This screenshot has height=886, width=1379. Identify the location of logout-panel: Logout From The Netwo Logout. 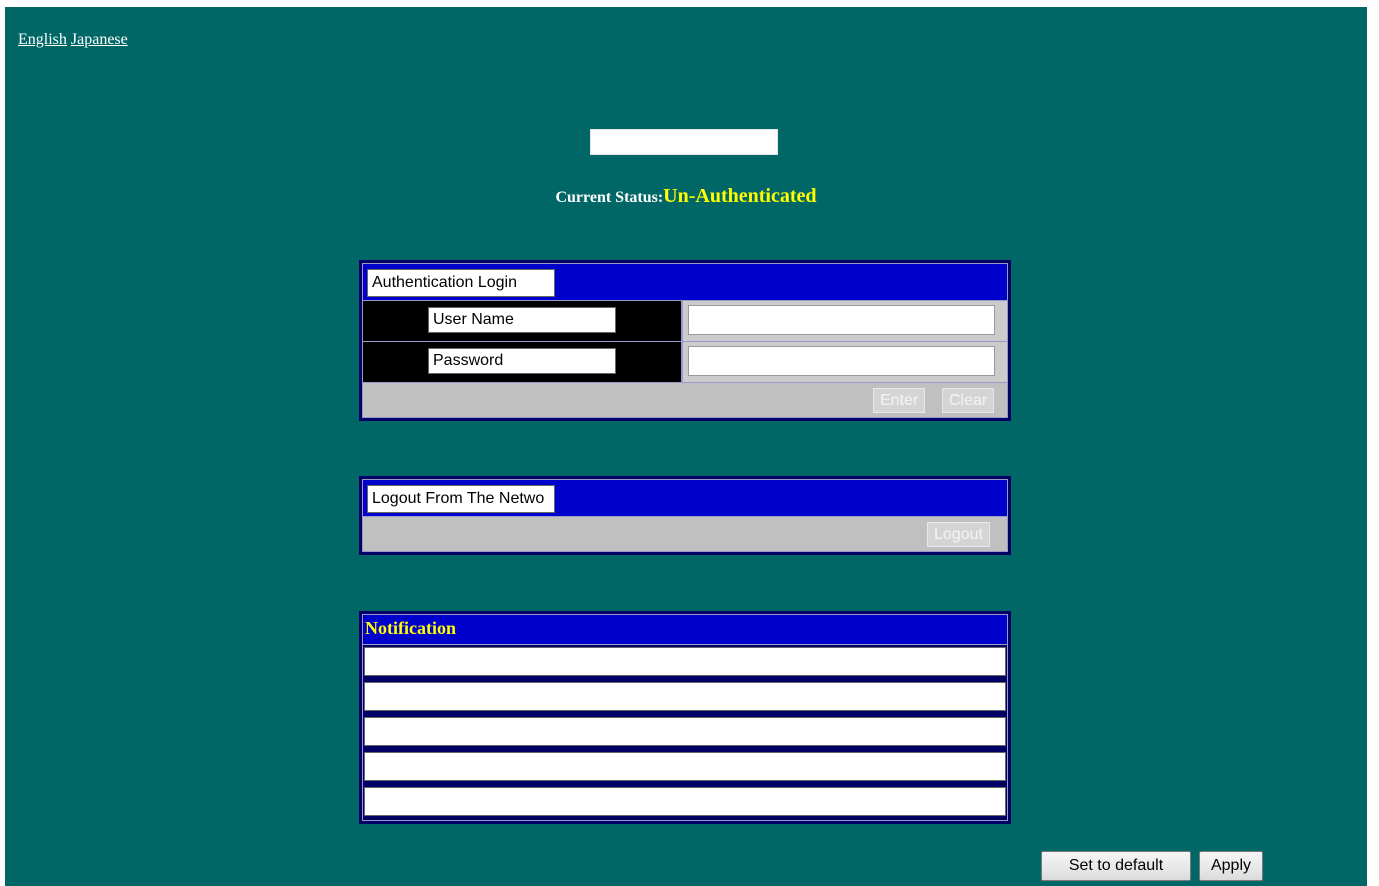
(685, 515).